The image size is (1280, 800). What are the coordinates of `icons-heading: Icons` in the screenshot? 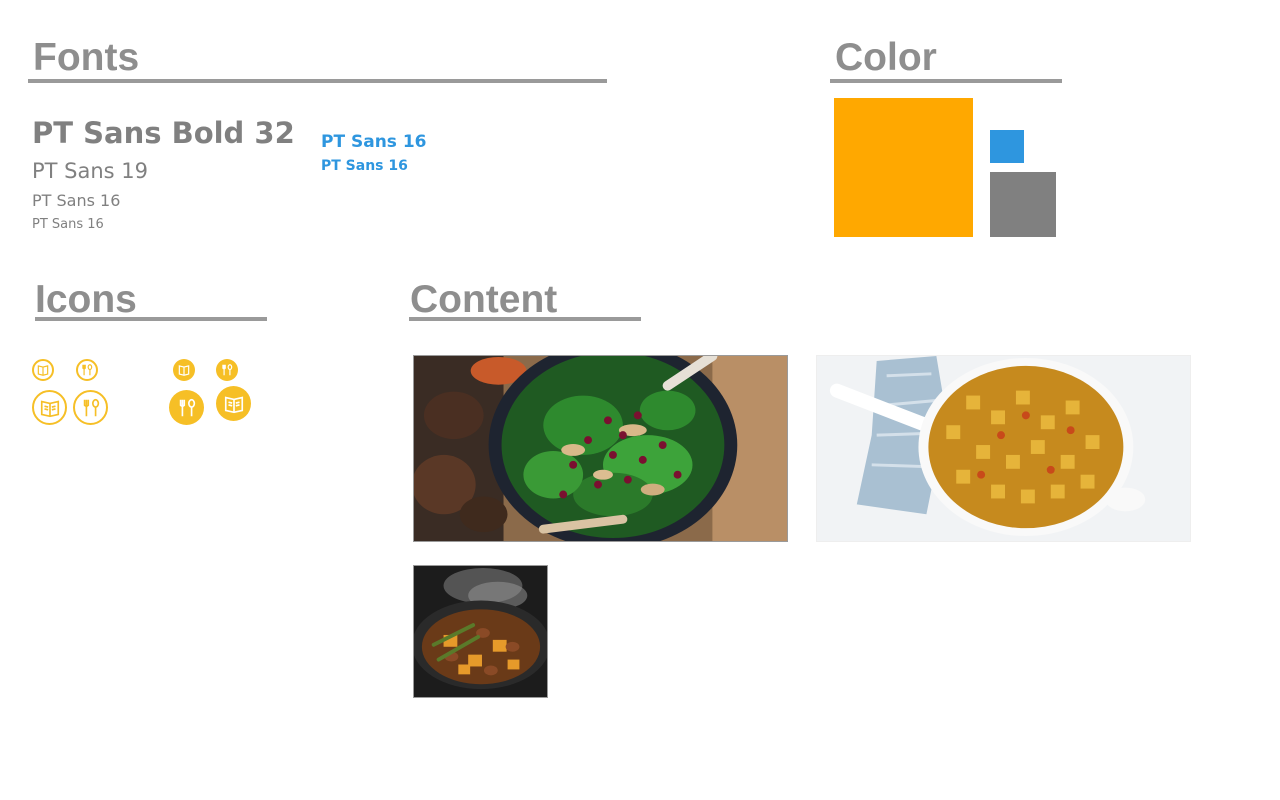 It's located at (86, 299).